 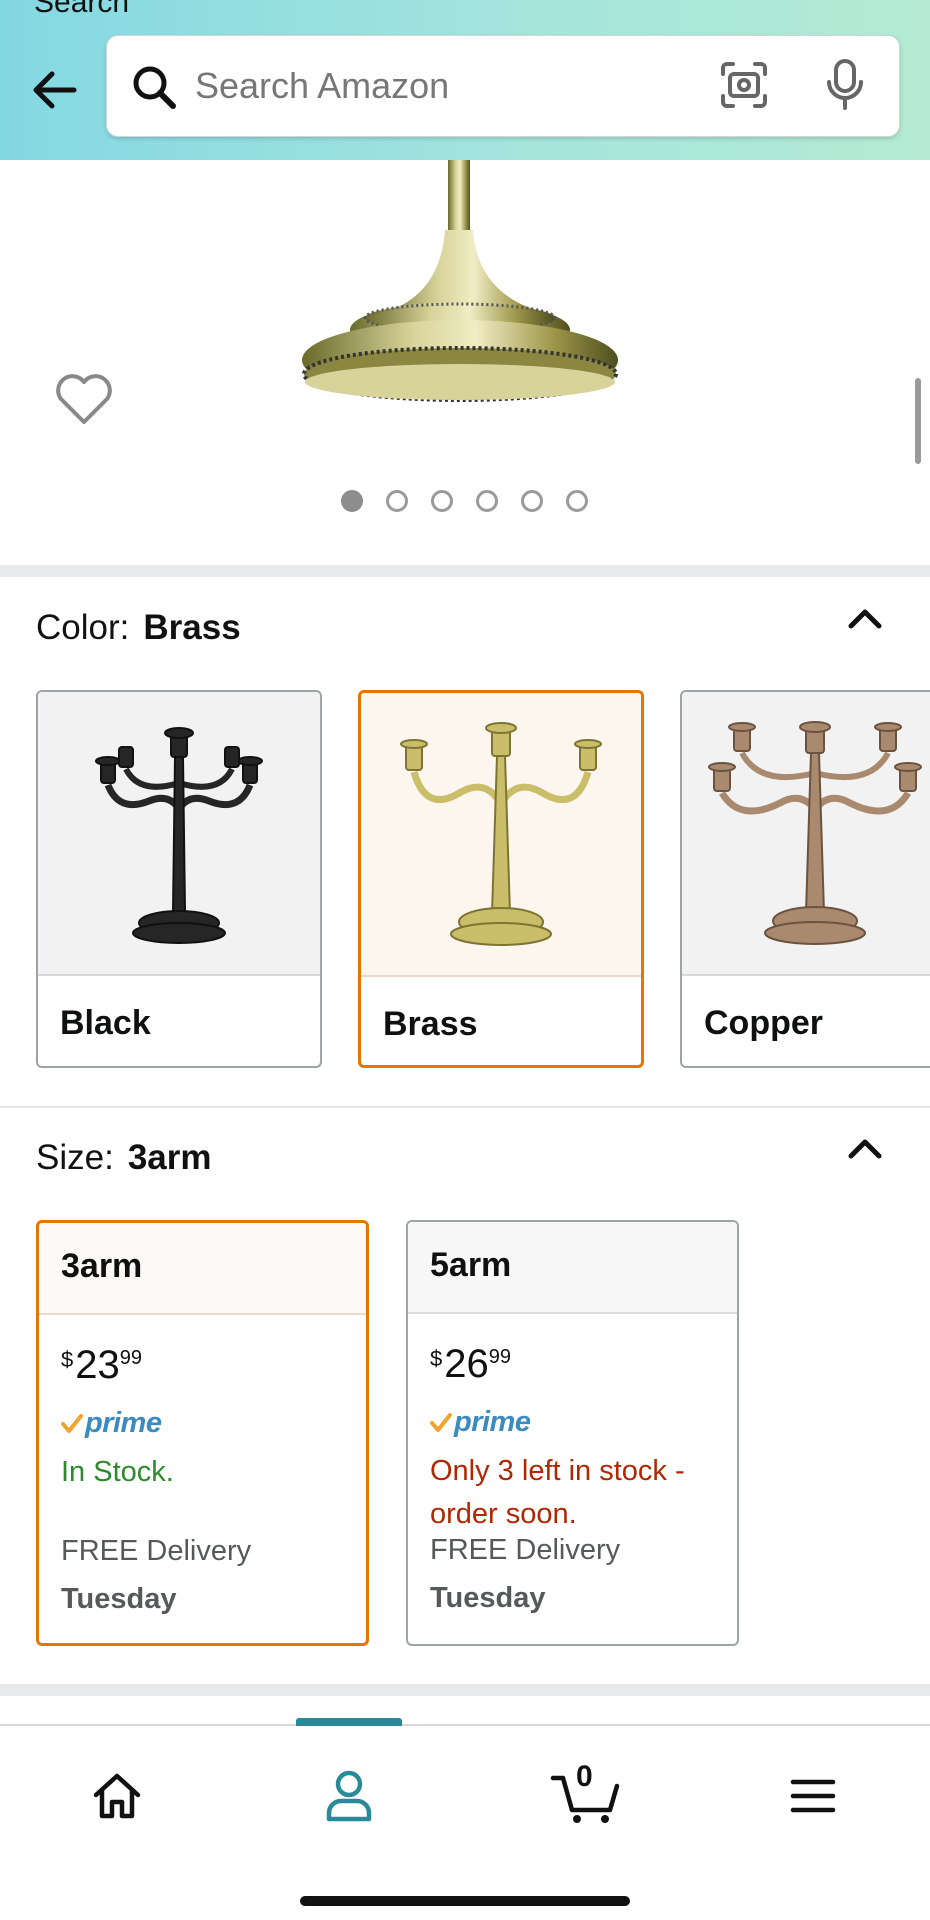 I want to click on color-option-black: Black, so click(x=179, y=879).